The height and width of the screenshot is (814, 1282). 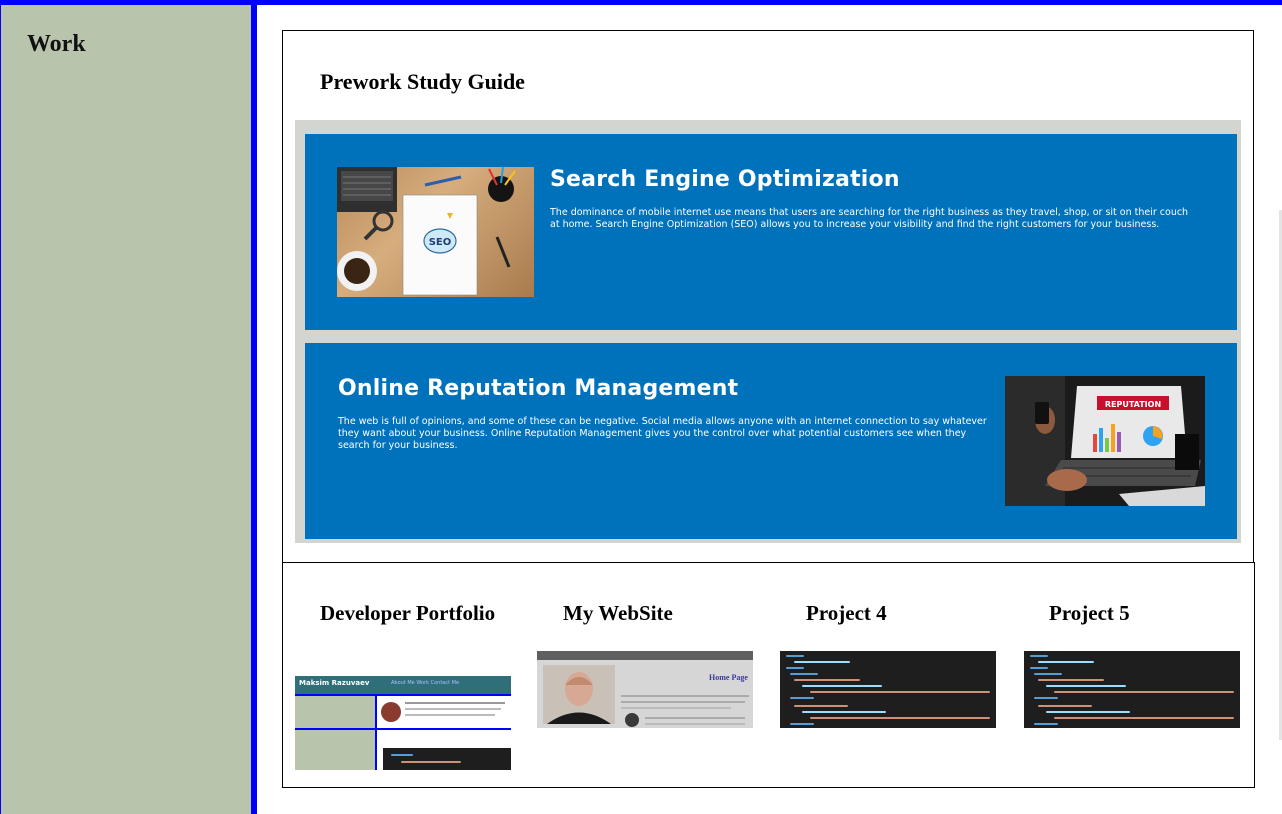 I want to click on gear-icon, so click(x=632, y=720).